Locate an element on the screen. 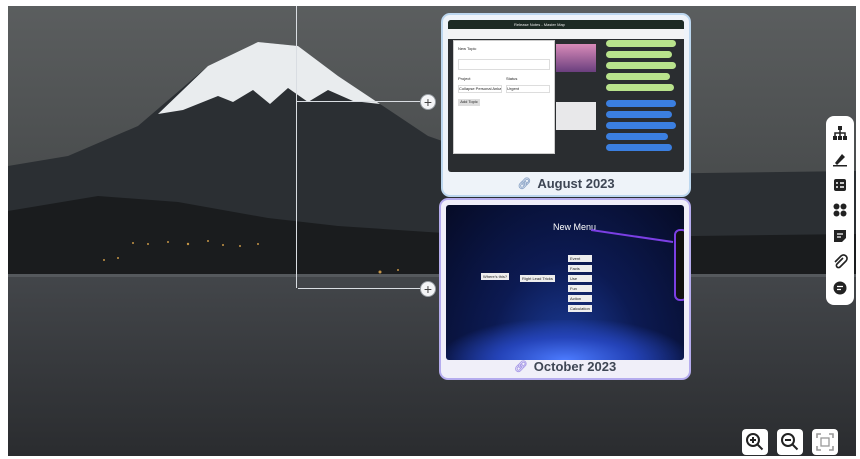  thumb-menu is located at coordinates (679, 265).